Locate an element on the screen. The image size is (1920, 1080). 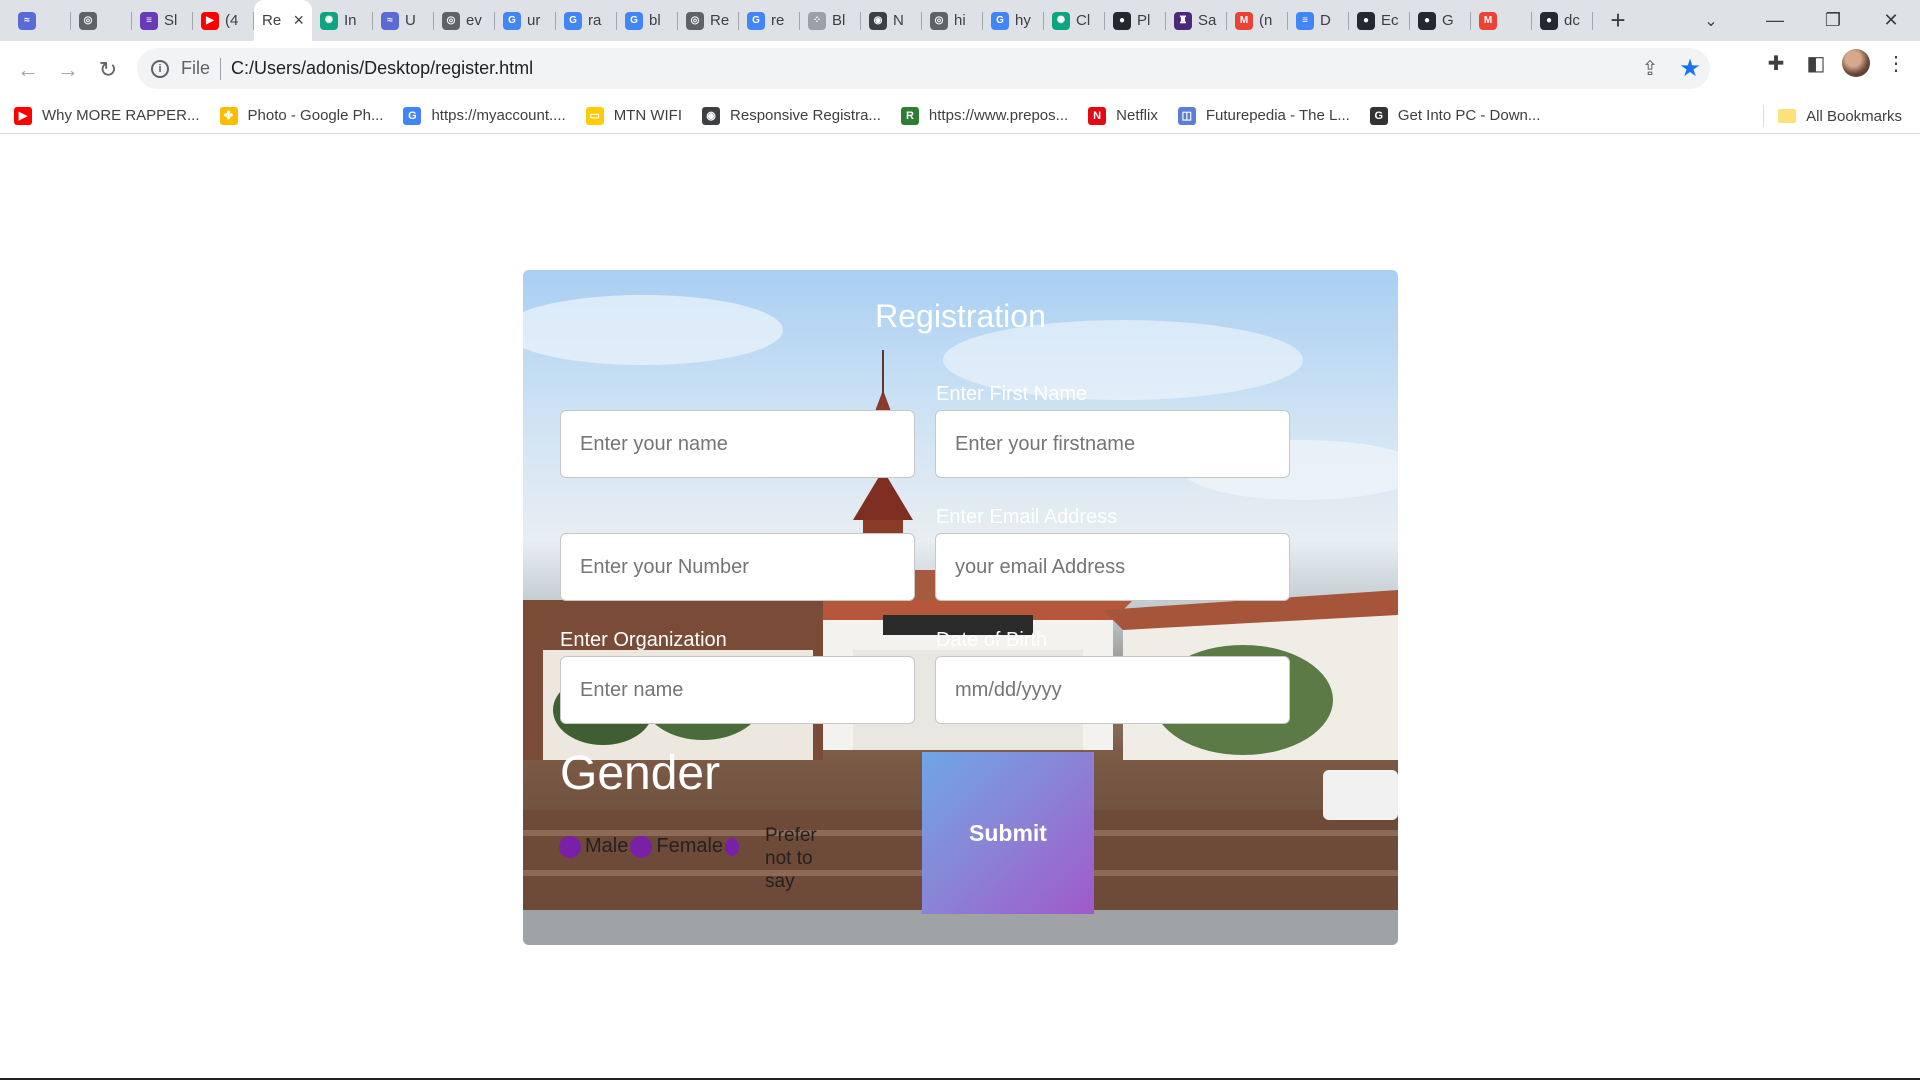
browser-tab: Re × is located at coordinates (283, 20).